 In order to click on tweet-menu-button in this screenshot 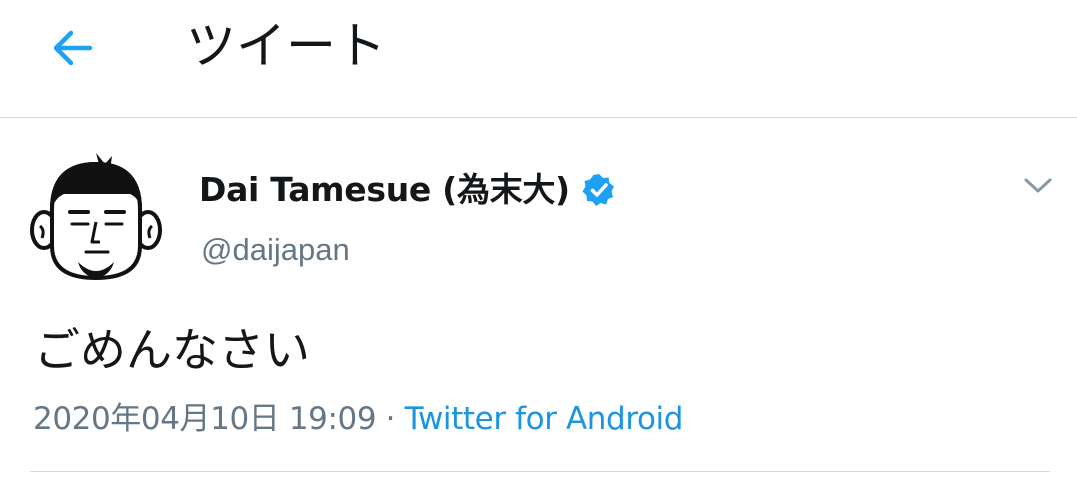, I will do `click(1038, 186)`.